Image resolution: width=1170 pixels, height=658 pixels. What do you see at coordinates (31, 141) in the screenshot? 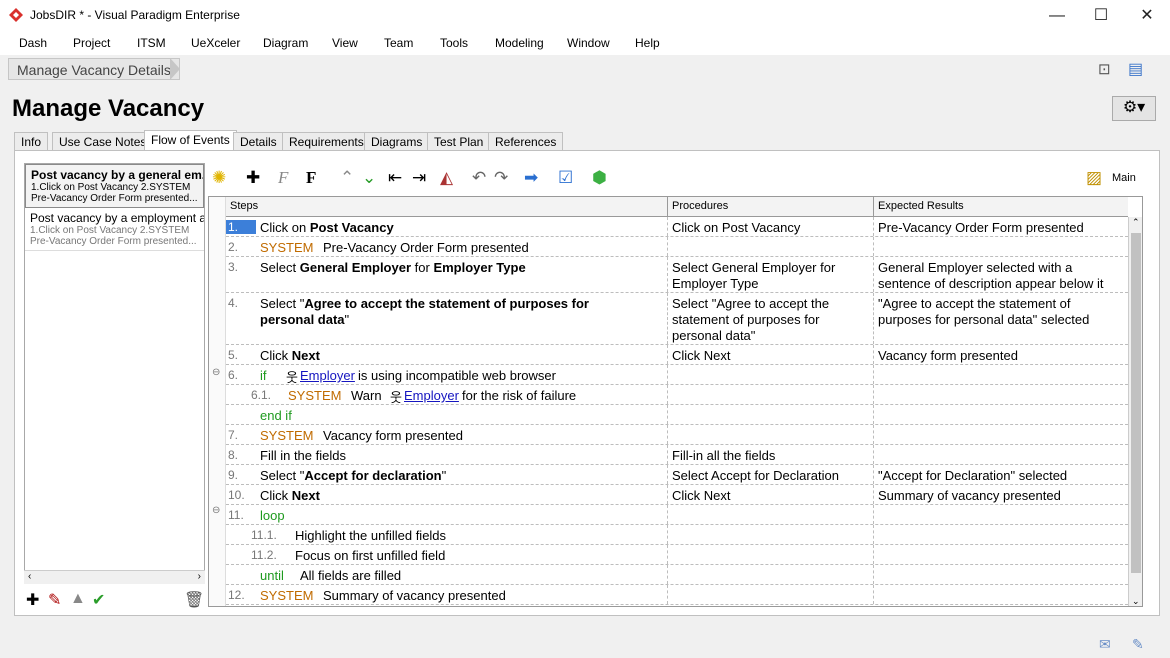
I see `tab-info: Info` at bounding box center [31, 141].